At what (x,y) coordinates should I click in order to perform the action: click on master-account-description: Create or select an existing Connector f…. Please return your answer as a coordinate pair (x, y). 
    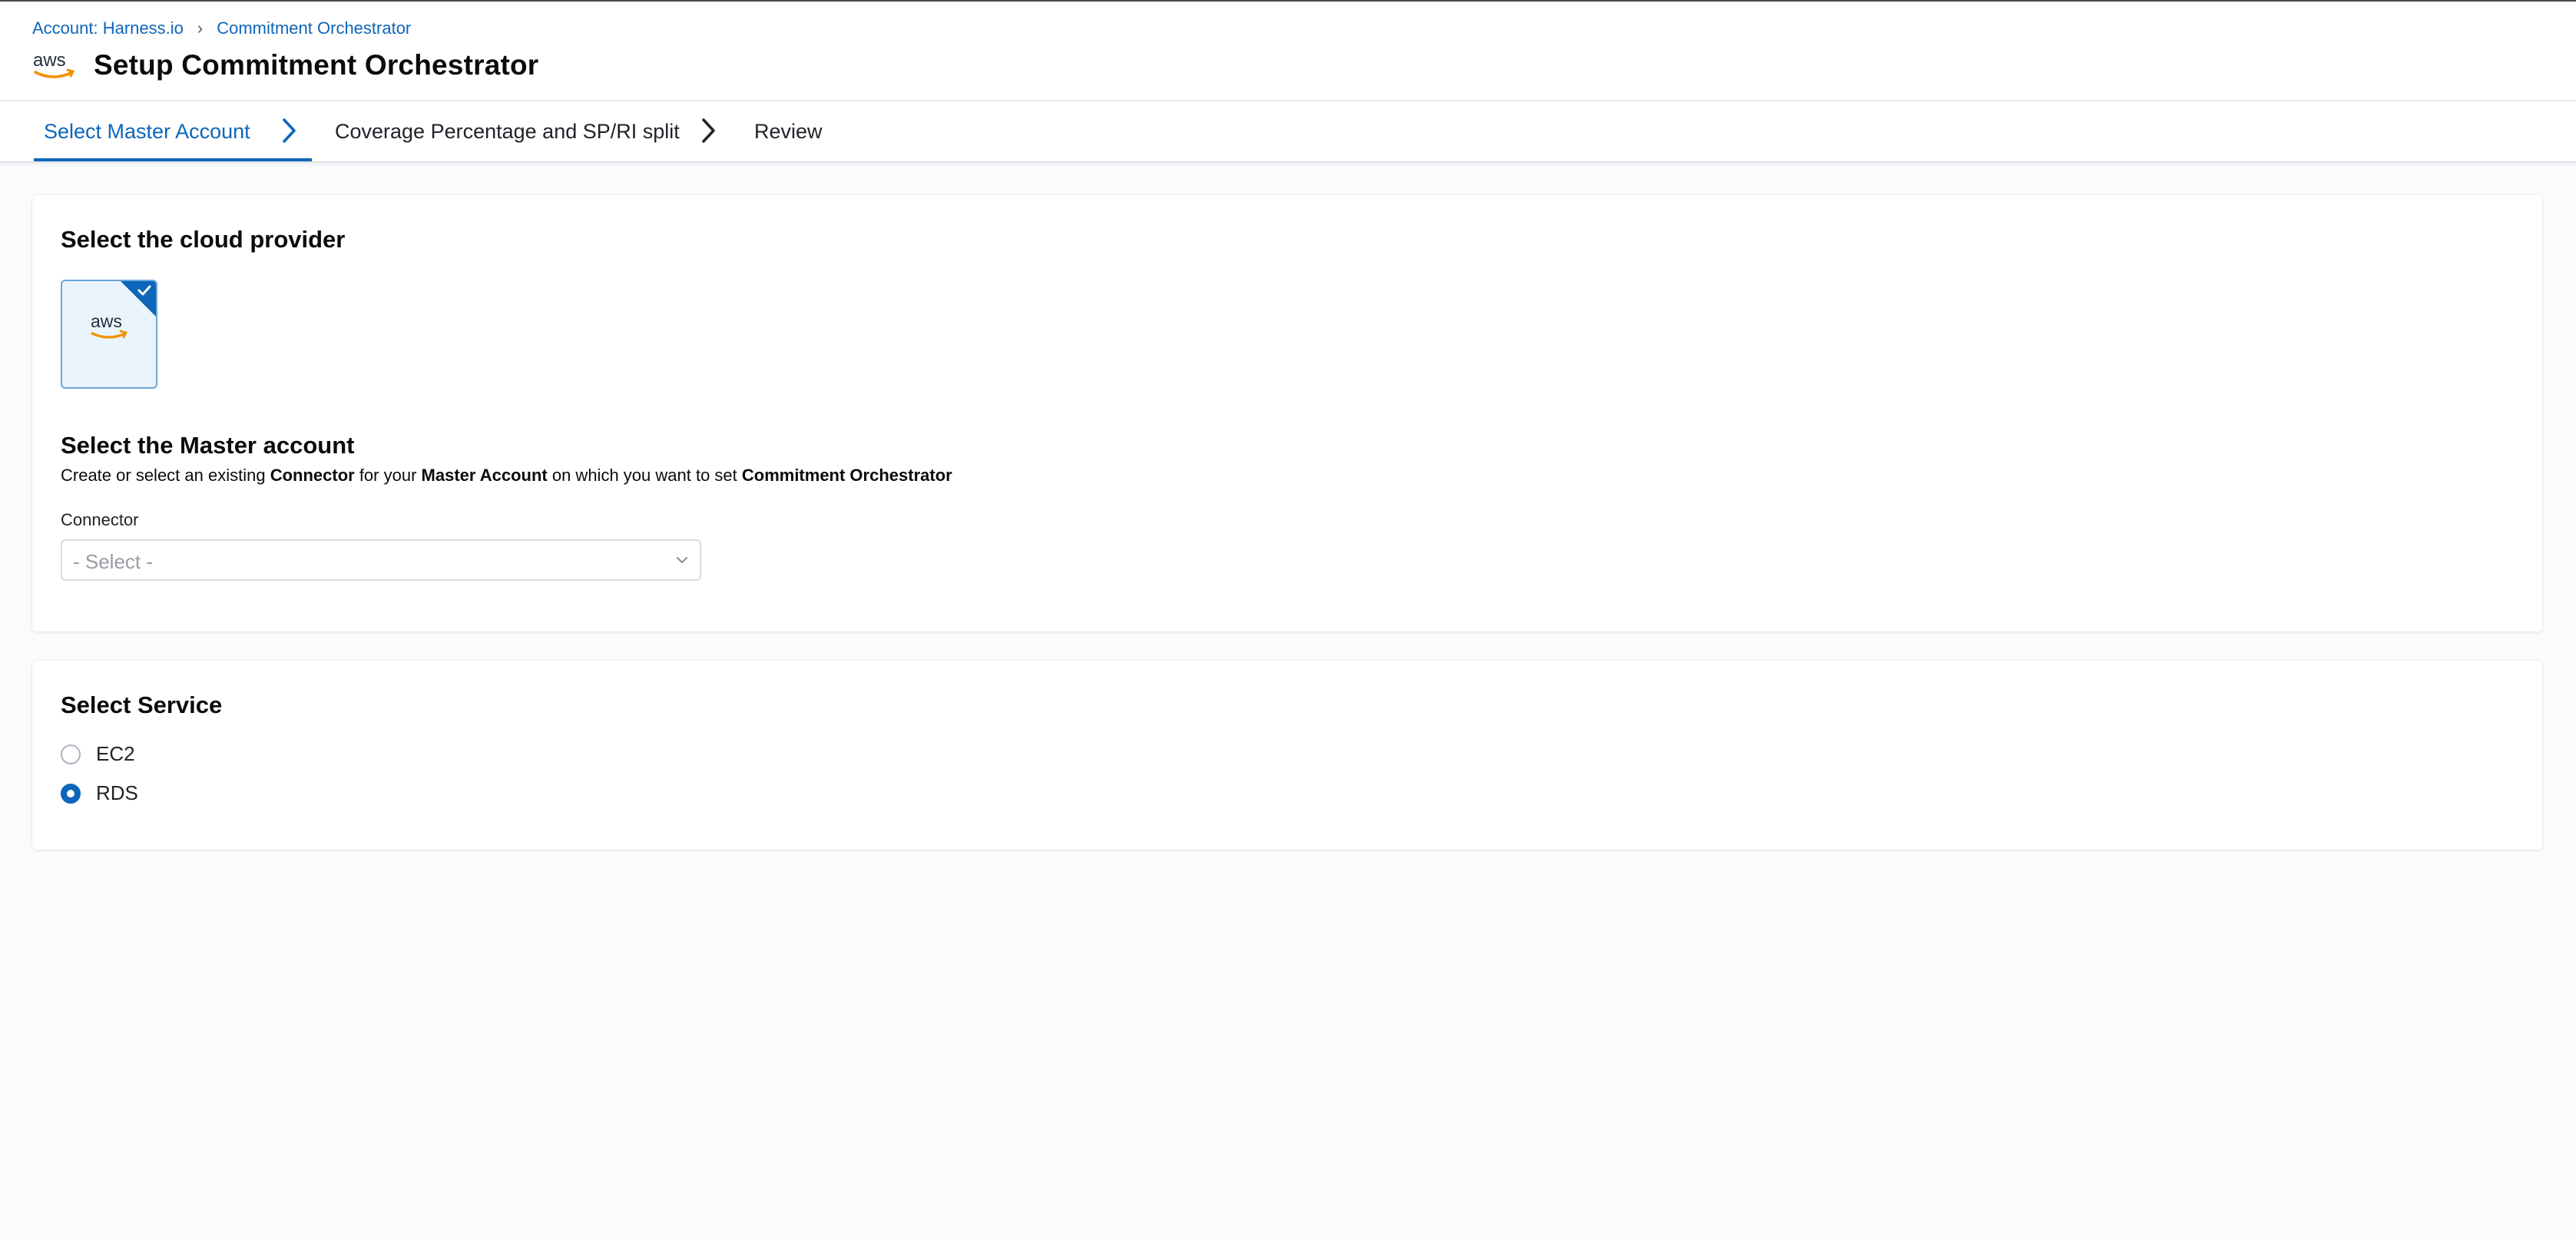
    Looking at the image, I should click on (506, 476).